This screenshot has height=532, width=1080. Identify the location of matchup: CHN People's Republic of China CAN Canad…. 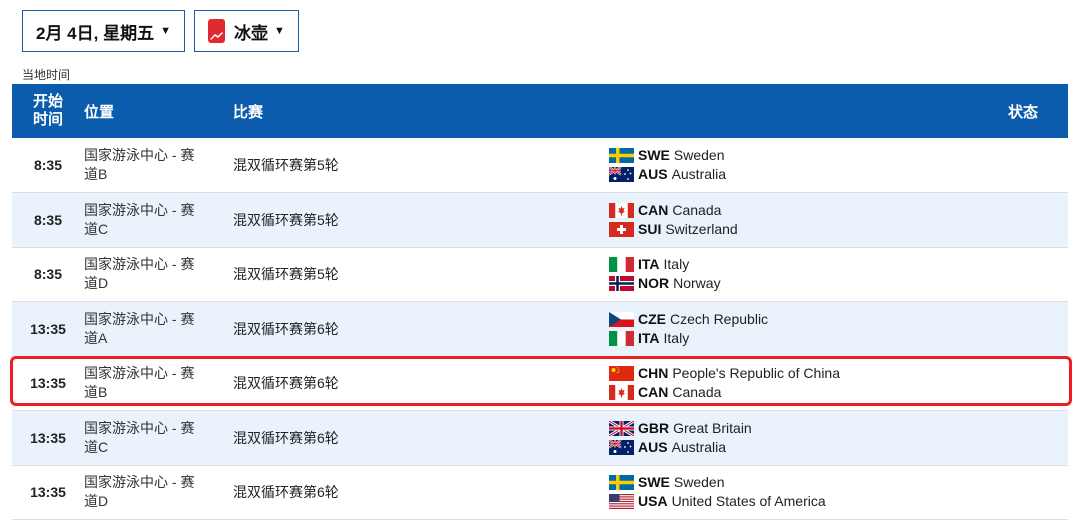
(808, 383).